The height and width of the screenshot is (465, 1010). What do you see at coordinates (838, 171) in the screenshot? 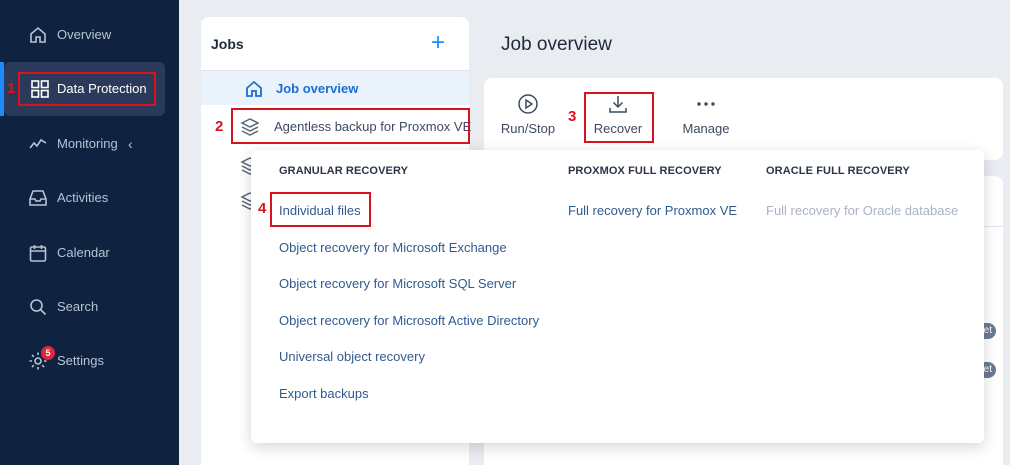
I see `oracle-full-recovery-heading: ORACLE FULL RECOVERY` at bounding box center [838, 171].